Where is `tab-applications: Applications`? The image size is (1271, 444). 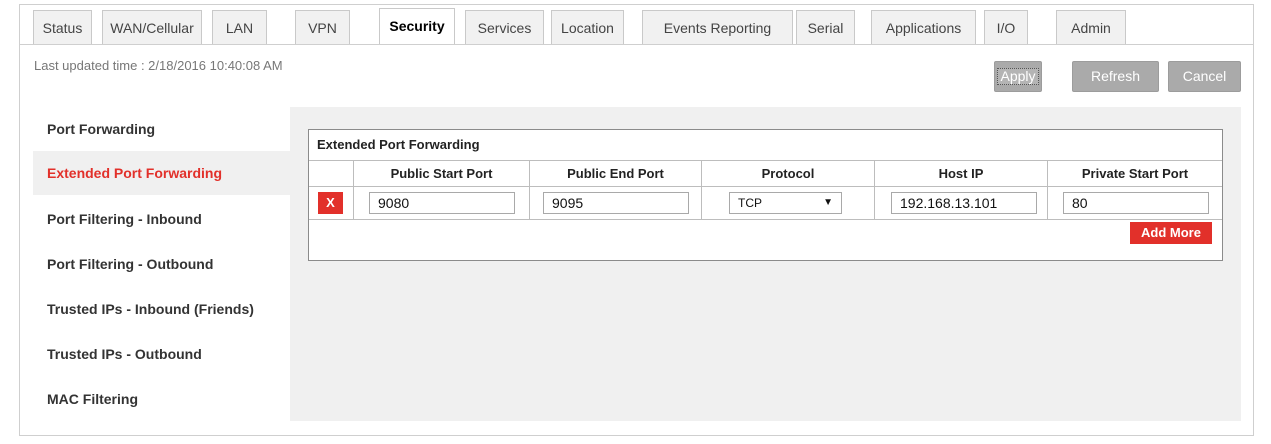
tab-applications: Applications is located at coordinates (923, 27).